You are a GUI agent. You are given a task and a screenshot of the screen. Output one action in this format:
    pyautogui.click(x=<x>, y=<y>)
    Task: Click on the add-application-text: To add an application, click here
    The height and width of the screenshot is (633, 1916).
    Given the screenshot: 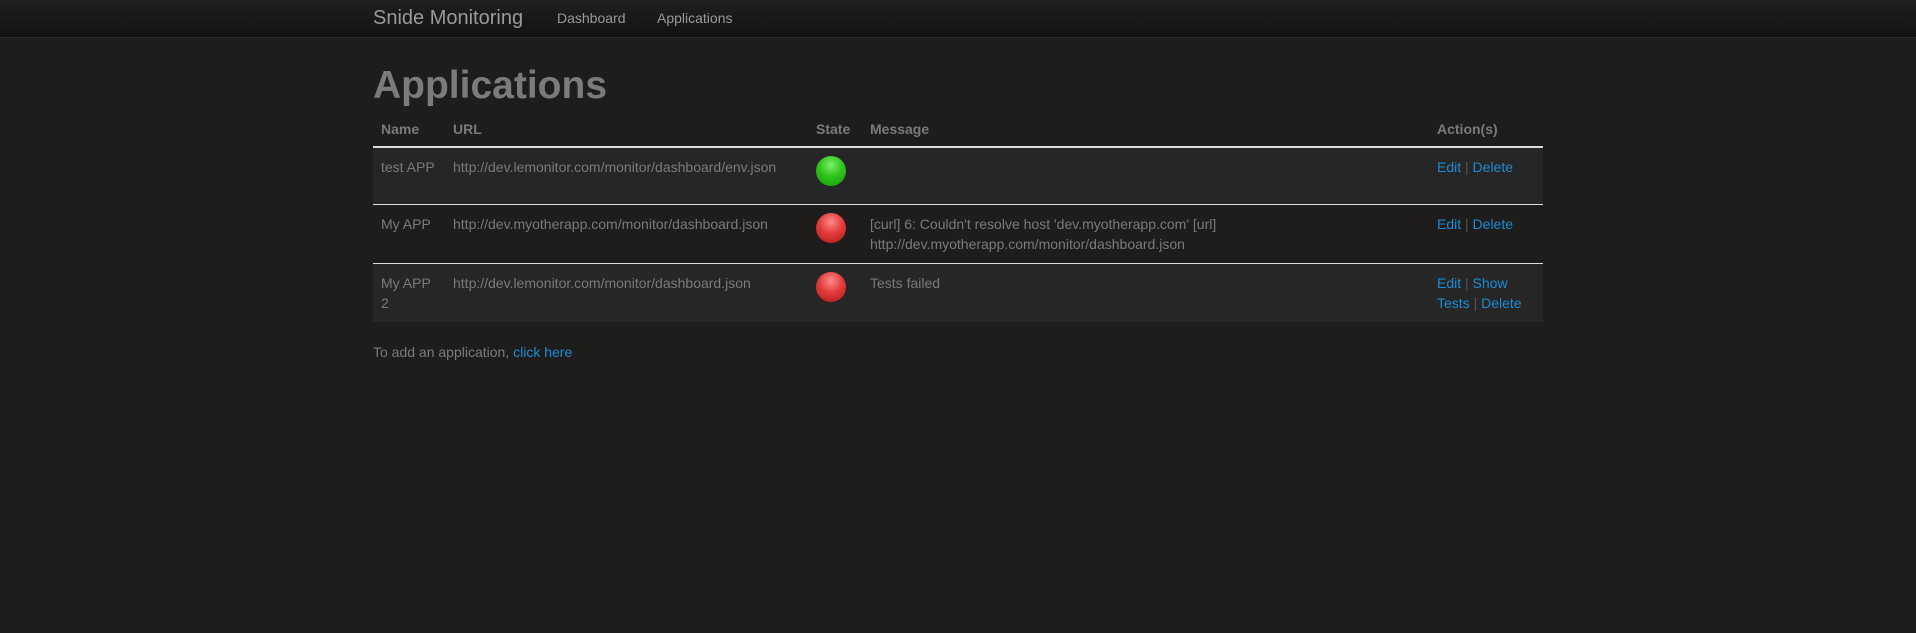 What is the action you would take?
    pyautogui.click(x=473, y=351)
    